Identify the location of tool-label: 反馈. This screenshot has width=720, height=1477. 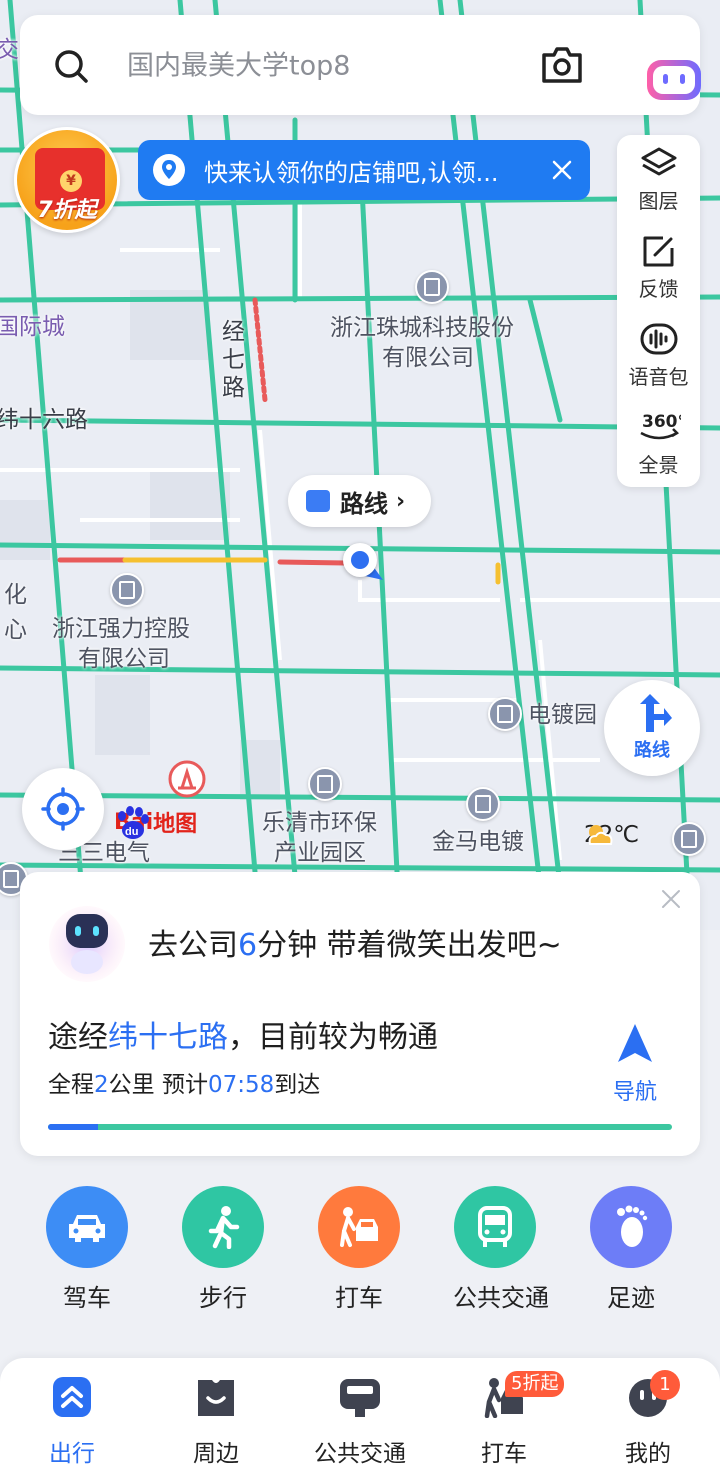
(658, 289).